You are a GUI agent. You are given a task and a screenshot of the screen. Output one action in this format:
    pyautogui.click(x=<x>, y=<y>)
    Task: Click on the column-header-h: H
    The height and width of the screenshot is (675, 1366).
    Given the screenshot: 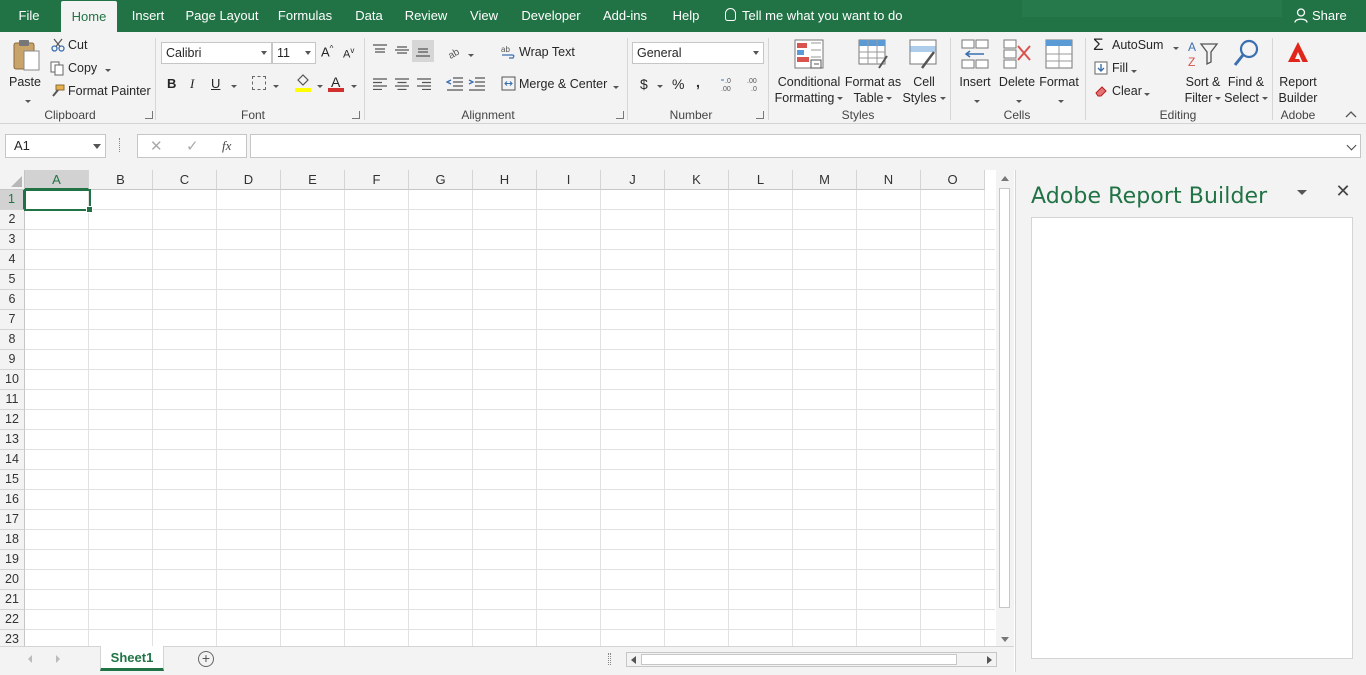 What is the action you would take?
    pyautogui.click(x=505, y=180)
    